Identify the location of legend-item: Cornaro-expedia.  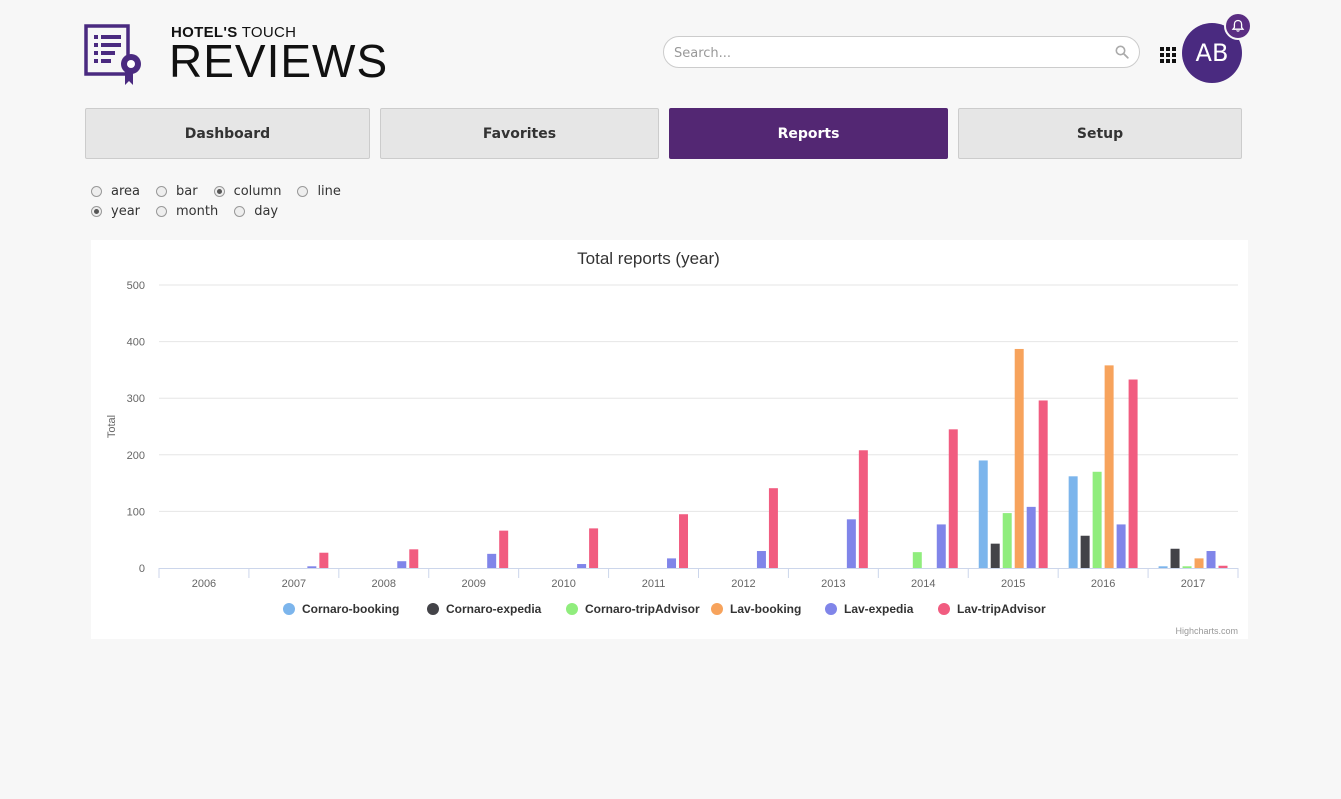
(494, 609).